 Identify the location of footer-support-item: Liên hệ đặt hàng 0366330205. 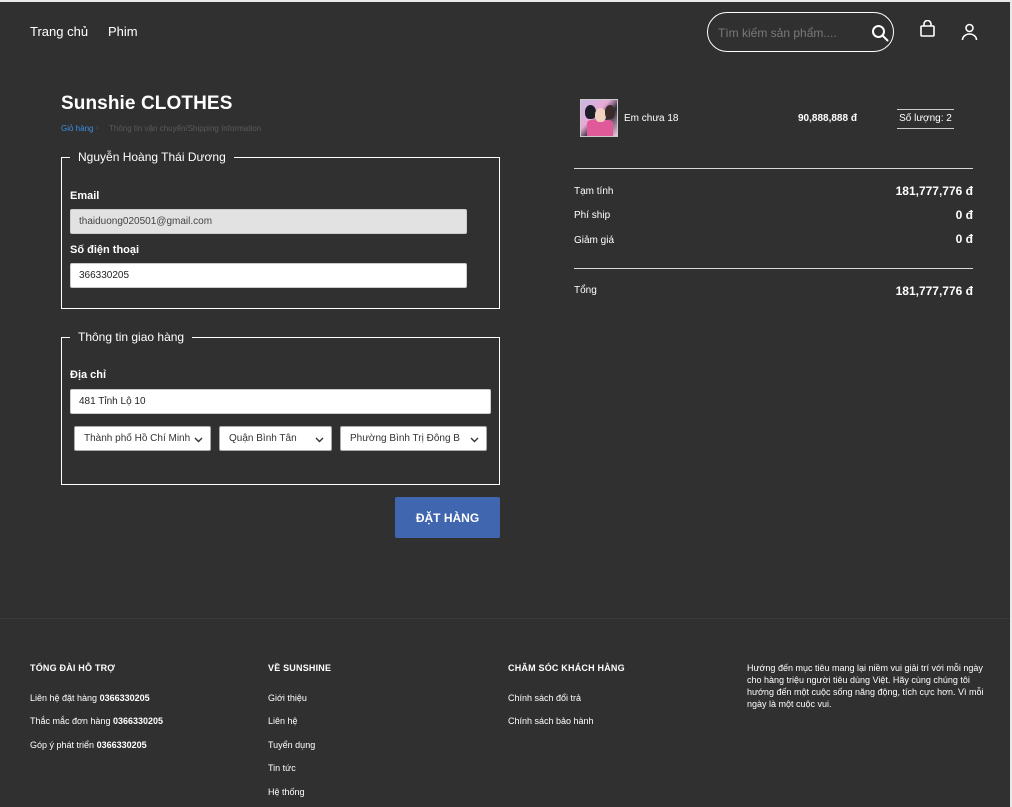
(90, 698).